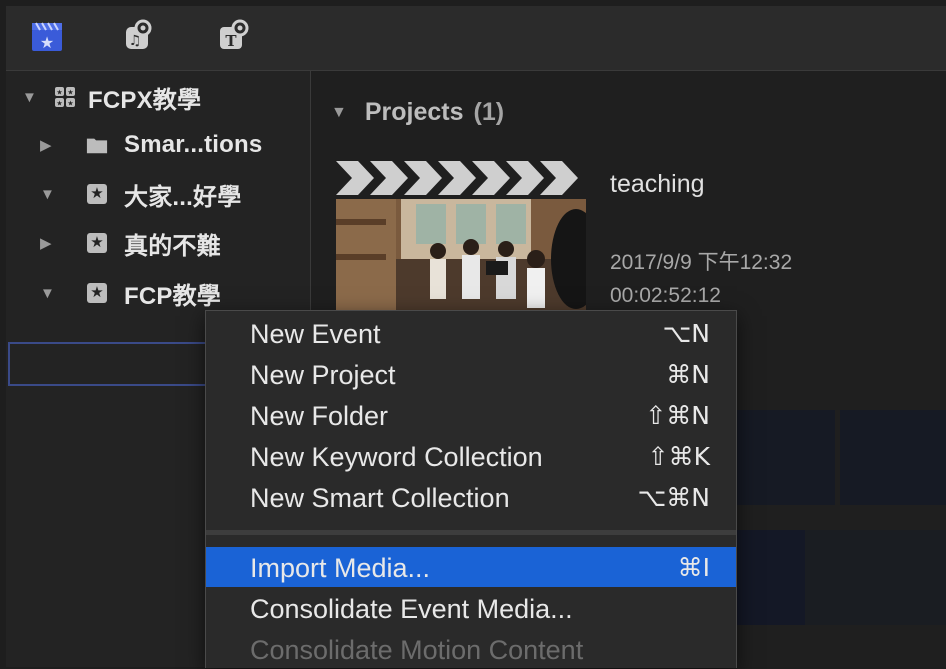 This screenshot has height=669, width=946. I want to click on sidebar-item-event-selected: ▼ ★ FCP教學, so click(158, 293).